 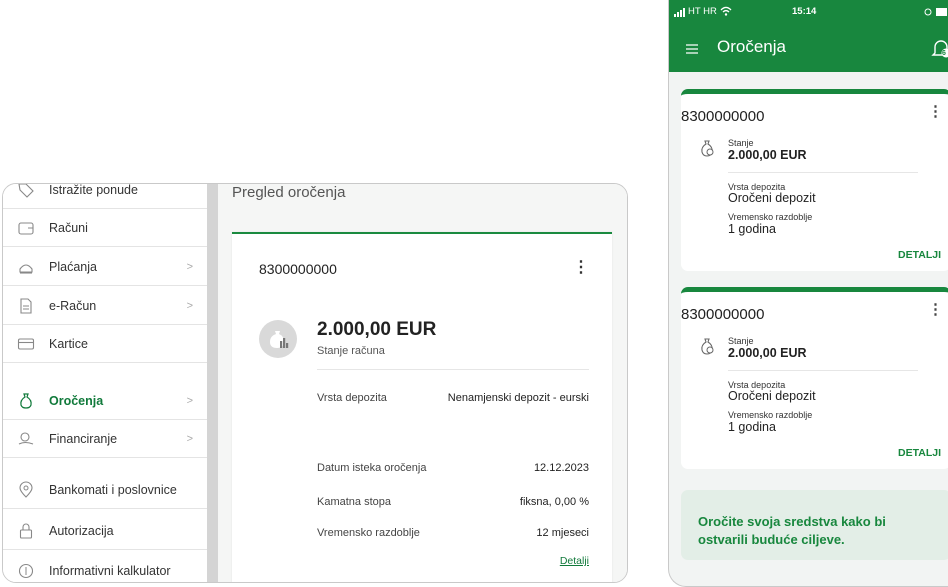 What do you see at coordinates (73, 305) in the screenshot?
I see `sidebar-item-label: e-Račun` at bounding box center [73, 305].